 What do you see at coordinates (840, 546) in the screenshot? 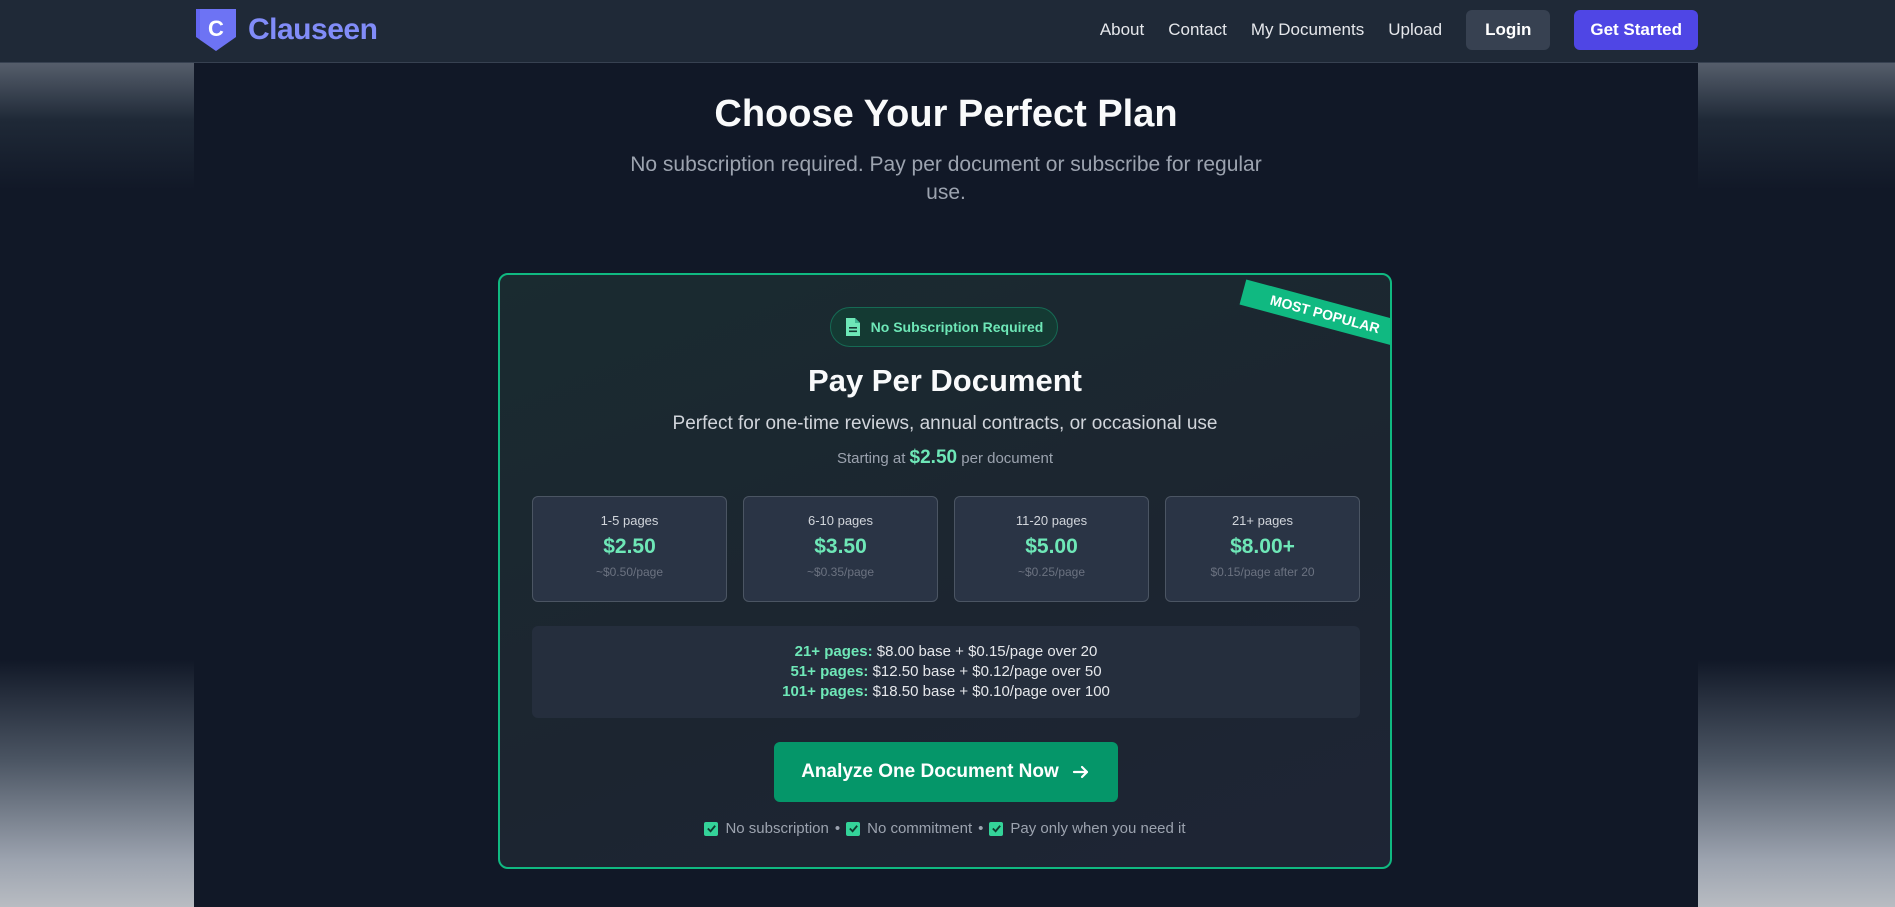
I see `tier-price: $3.50` at bounding box center [840, 546].